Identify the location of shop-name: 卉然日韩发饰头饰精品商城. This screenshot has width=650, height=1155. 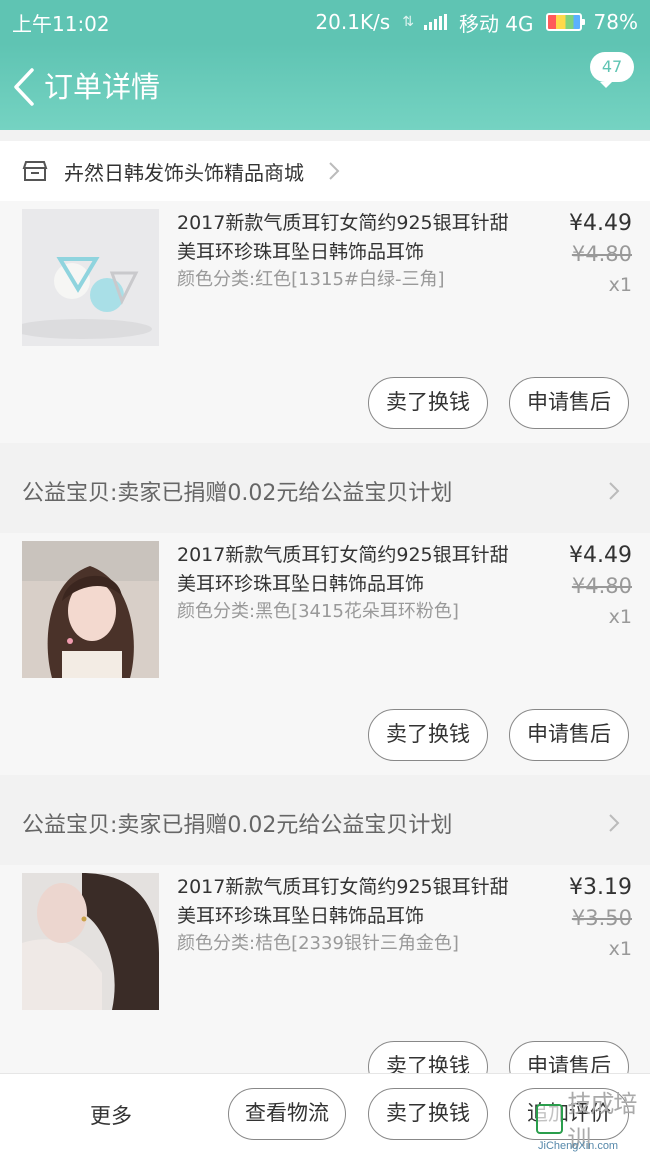
(184, 172).